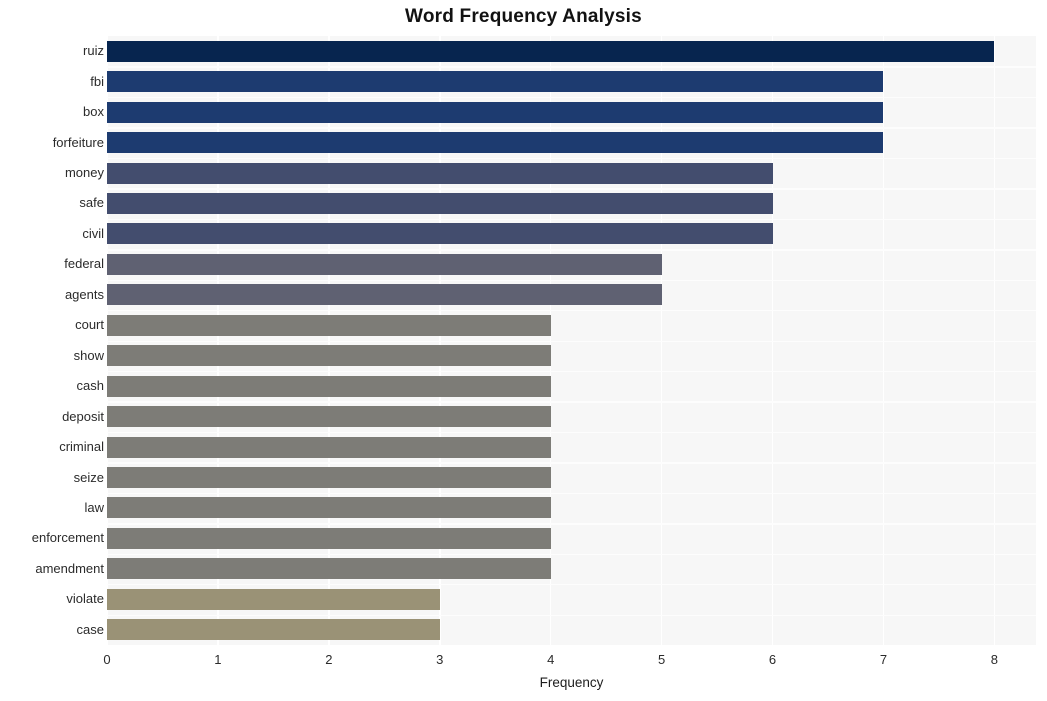  Describe the element at coordinates (97, 81) in the screenshot. I see `y-axis-tick-label: fbi` at that location.